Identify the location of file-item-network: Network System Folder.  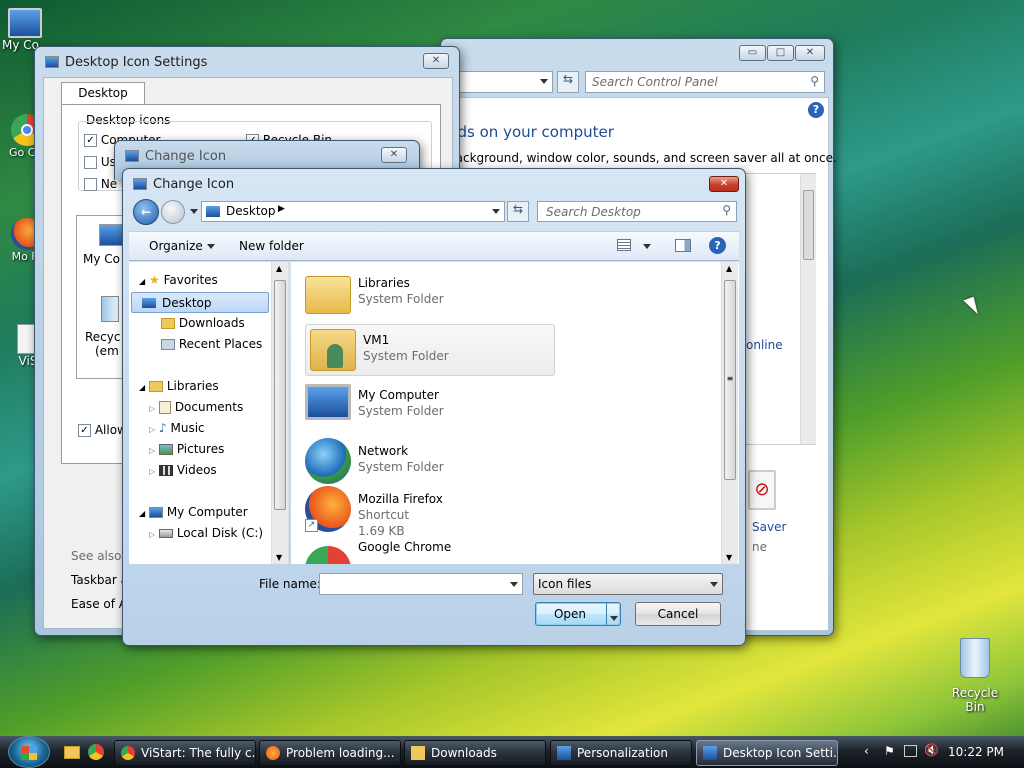
(426, 462).